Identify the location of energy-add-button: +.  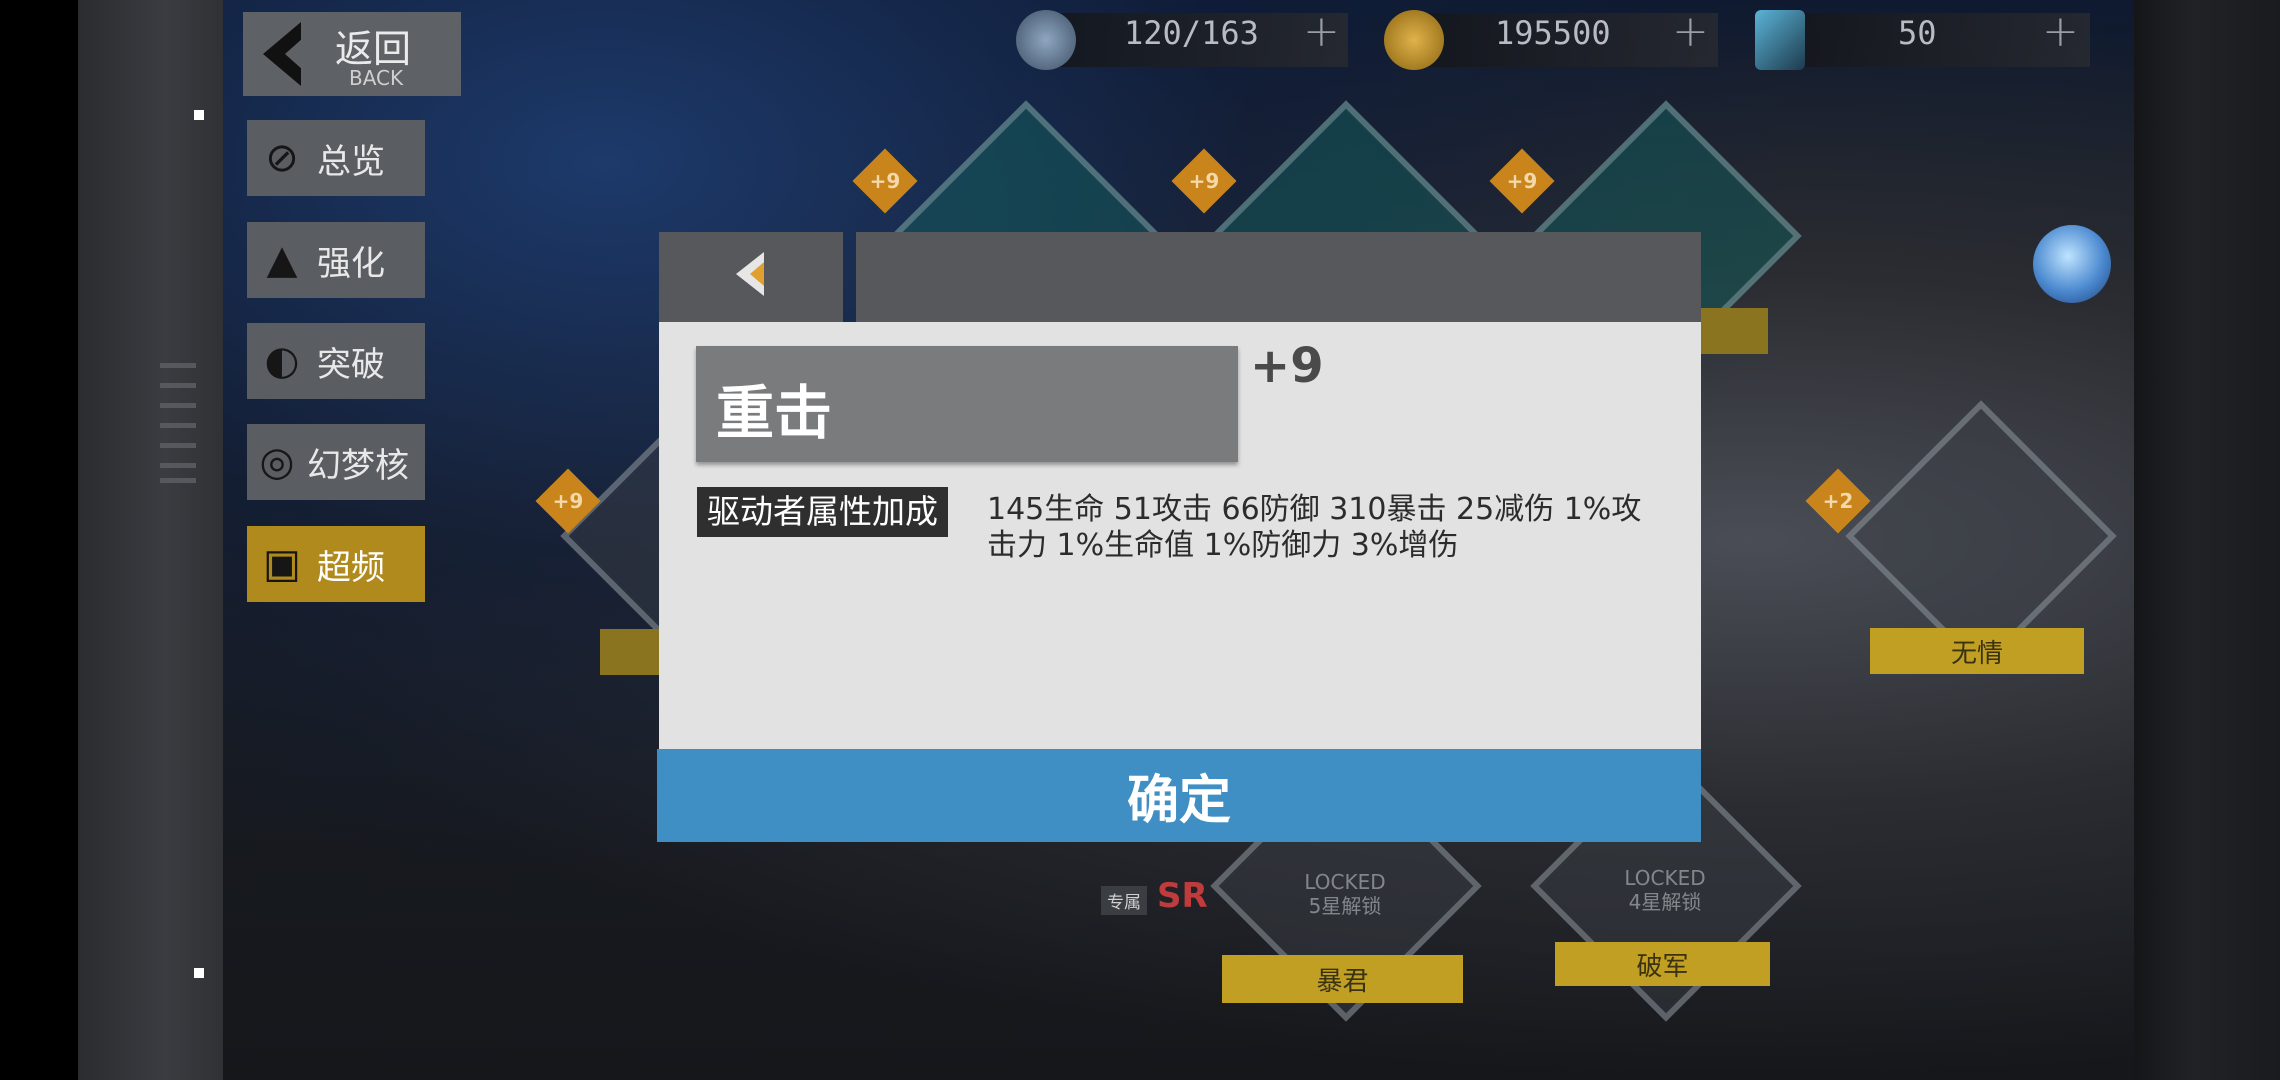
(1321, 31).